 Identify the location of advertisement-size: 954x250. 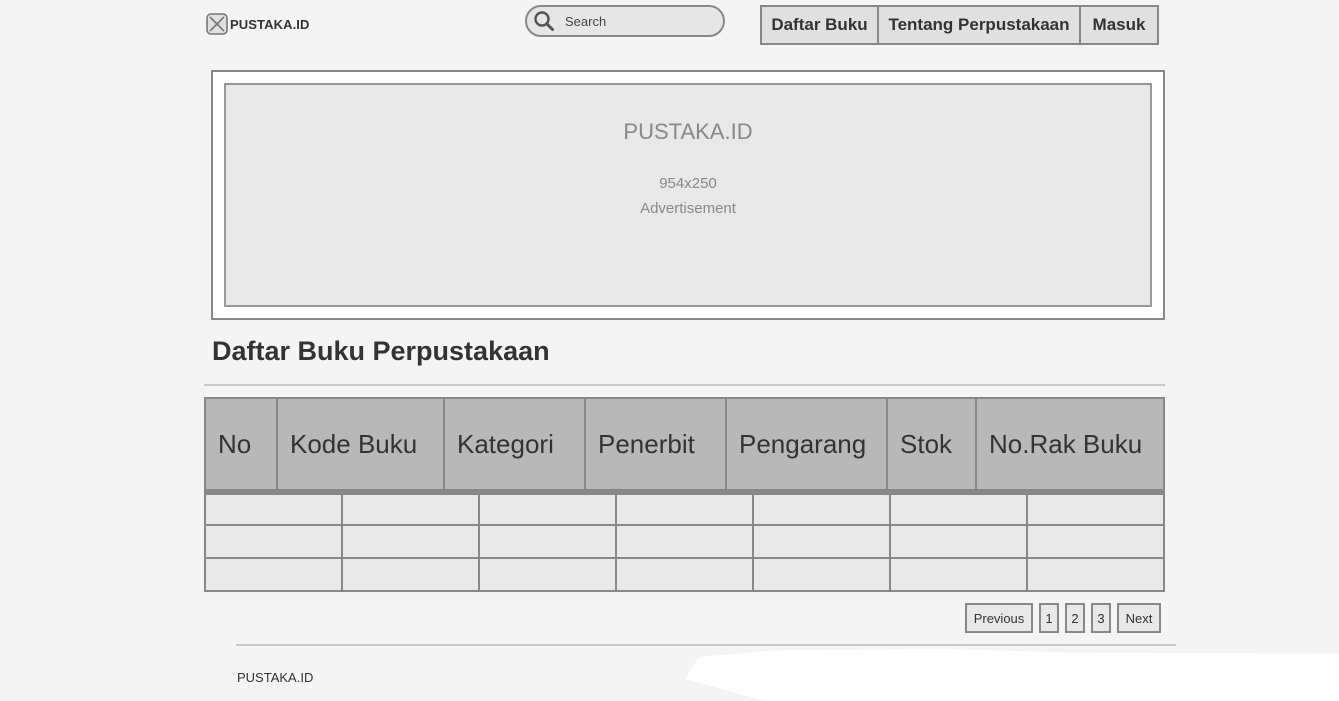
(688, 183).